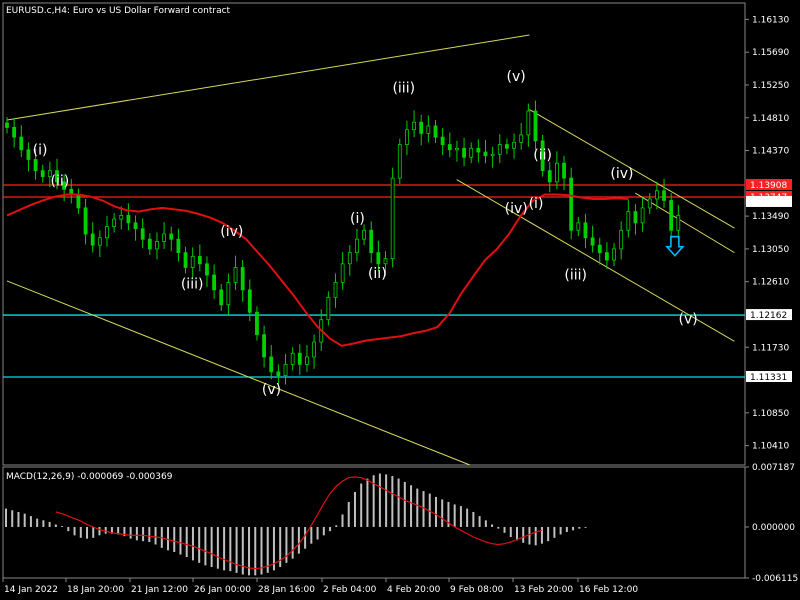  I want to click on macd-signal-line, so click(299, 523).